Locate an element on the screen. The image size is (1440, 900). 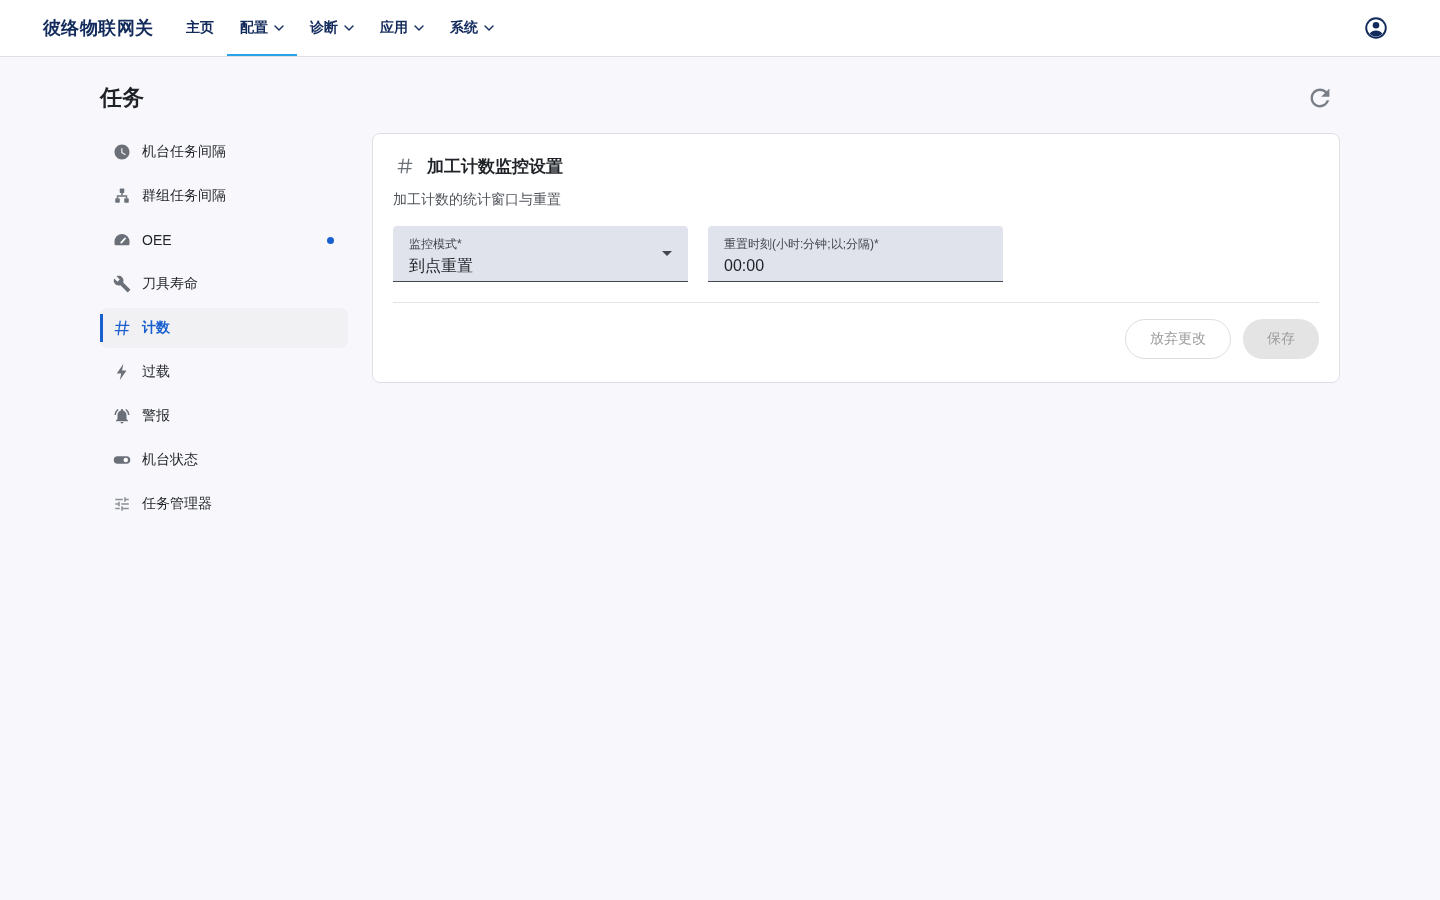
bell-icon is located at coordinates (122, 416).